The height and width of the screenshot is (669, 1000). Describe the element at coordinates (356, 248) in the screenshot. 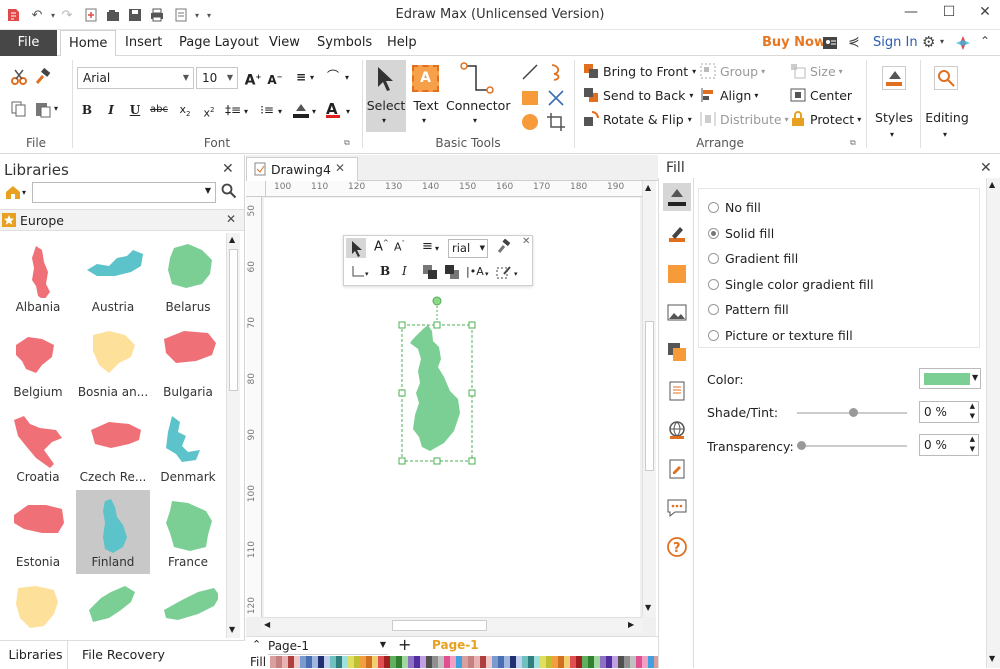

I see `select-pointer-icon` at that location.